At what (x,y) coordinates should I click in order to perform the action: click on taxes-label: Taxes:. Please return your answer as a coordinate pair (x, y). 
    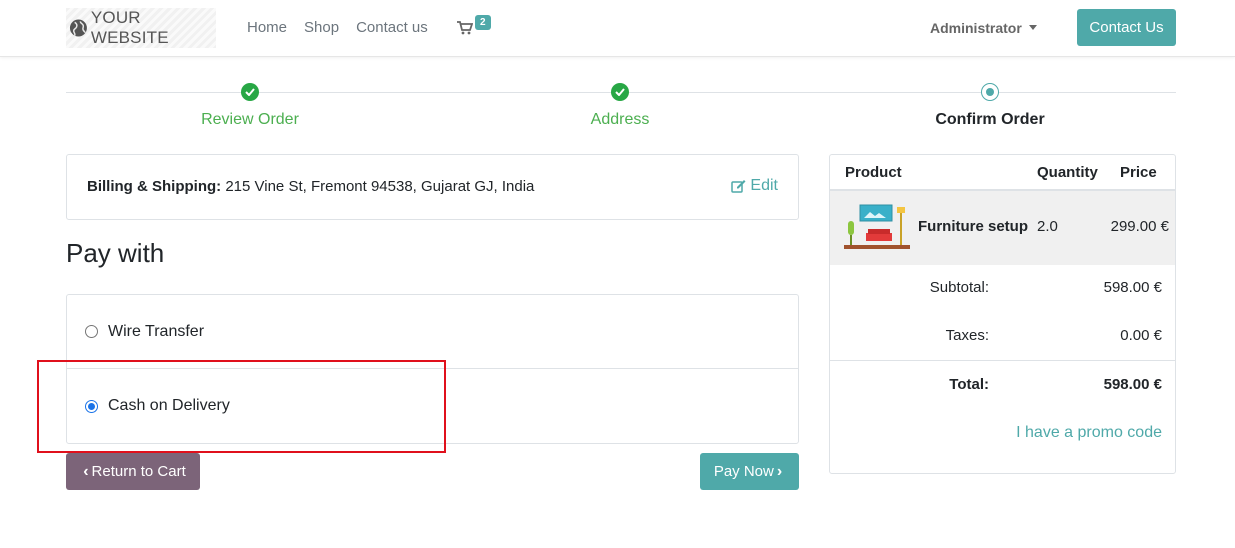
    Looking at the image, I should click on (967, 335).